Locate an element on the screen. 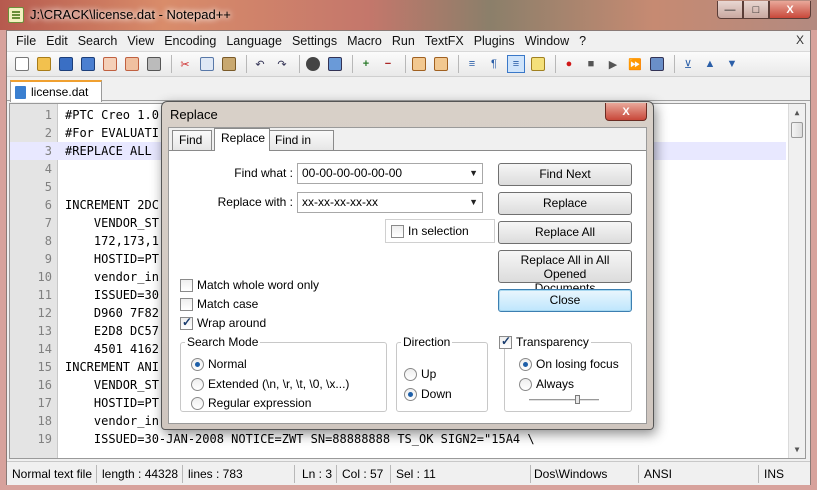 The image size is (817, 490). on-losing-focus-radio: On losing focus is located at coordinates (569, 364).